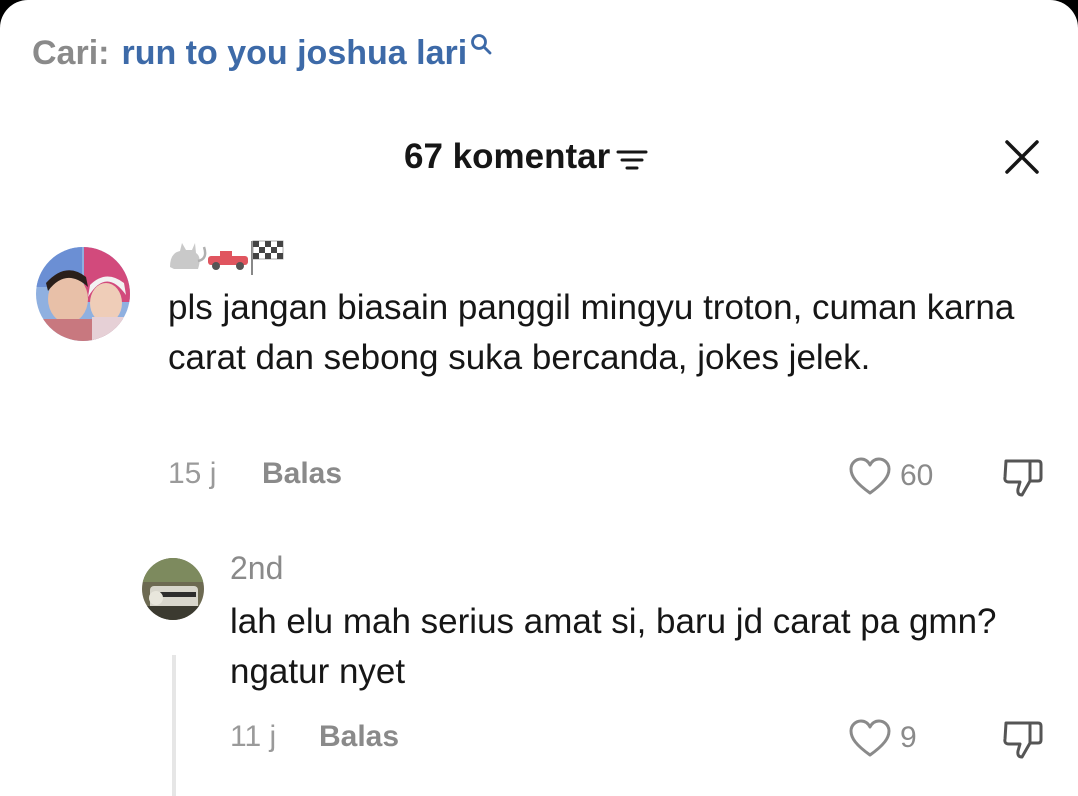 The image size is (1078, 796). What do you see at coordinates (174, 725) in the screenshot?
I see `thread-line` at bounding box center [174, 725].